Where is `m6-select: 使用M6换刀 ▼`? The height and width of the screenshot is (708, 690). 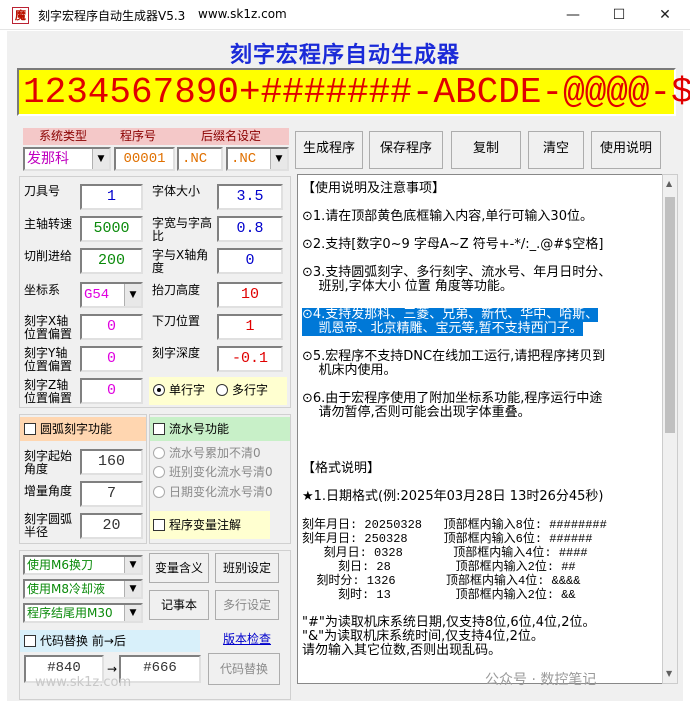
m6-select: 使用M6换刀 ▼ is located at coordinates (83, 565).